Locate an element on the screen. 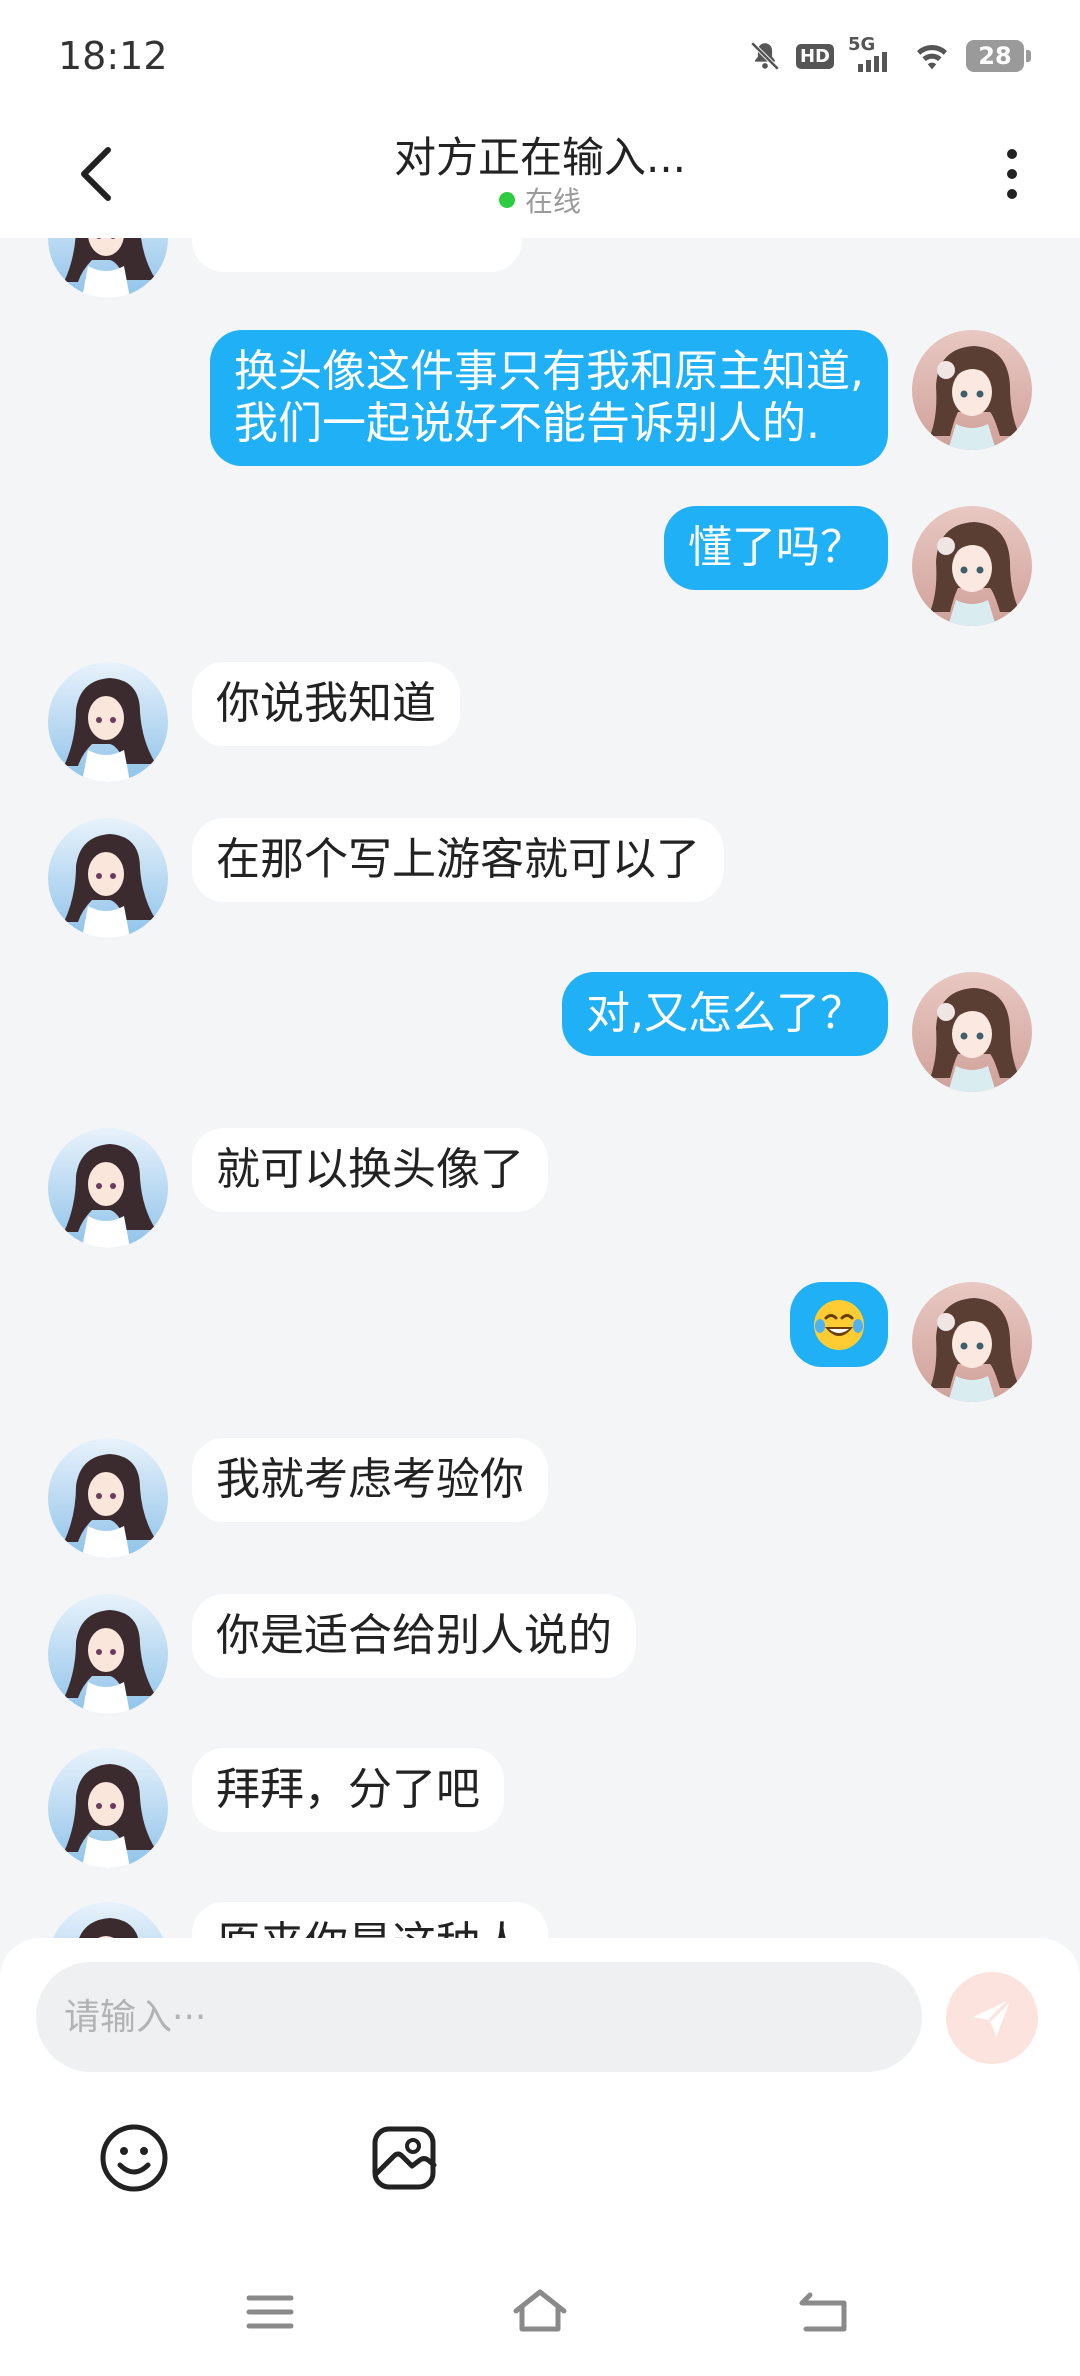 This screenshot has width=1080, height=2376. signal-icon: 5G is located at coordinates (873, 54).